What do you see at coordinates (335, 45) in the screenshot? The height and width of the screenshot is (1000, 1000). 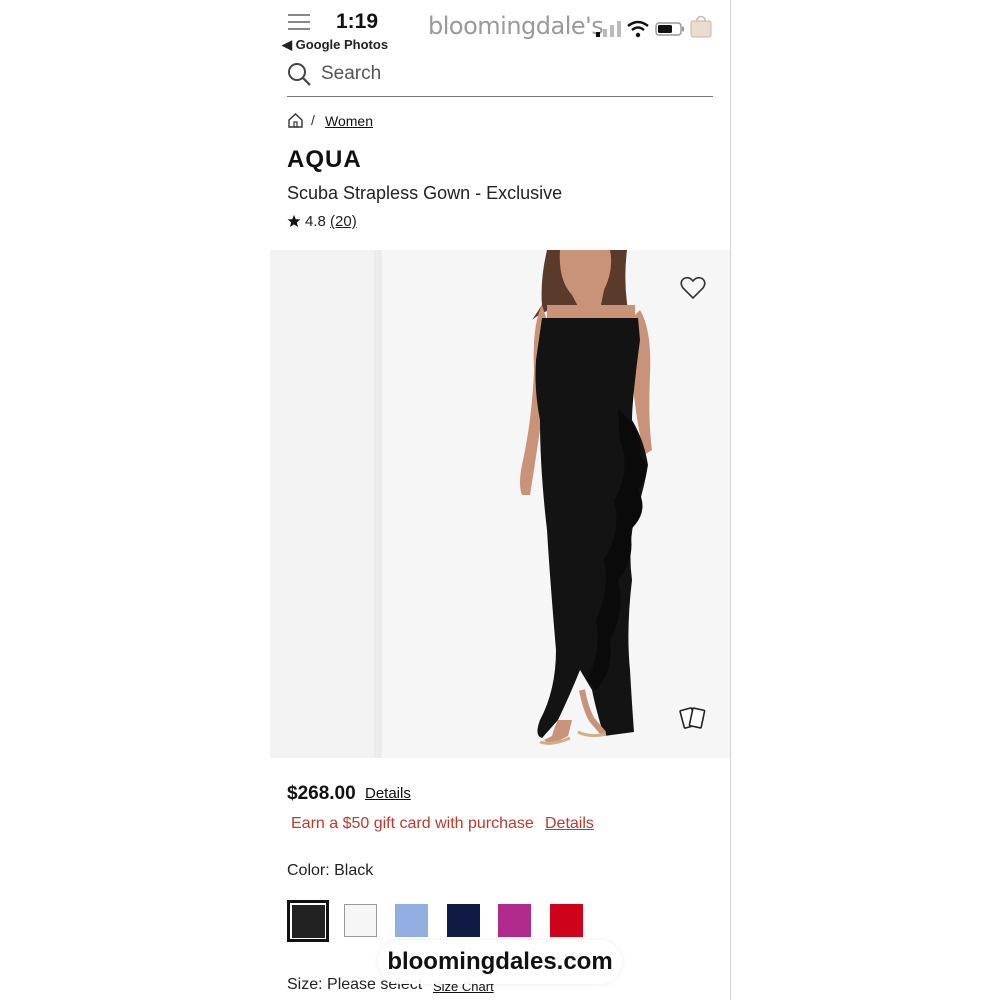 I see `back-to-app-link: ◀ Google Photos` at bounding box center [335, 45].